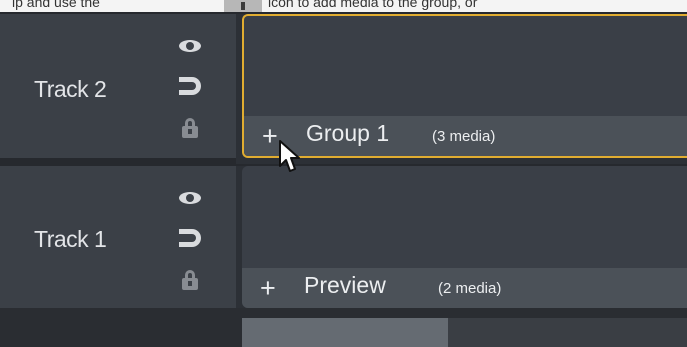 This screenshot has width=687, height=347. Describe the element at coordinates (345, 332) in the screenshot. I see `scrollbar-thumb` at that location.